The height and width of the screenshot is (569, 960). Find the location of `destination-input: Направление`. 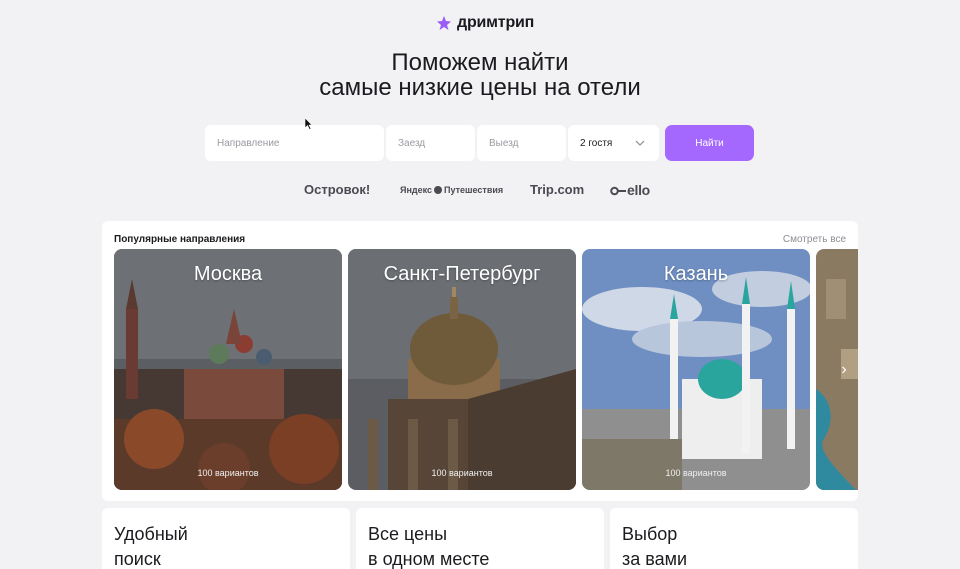

destination-input: Направление is located at coordinates (294, 143).